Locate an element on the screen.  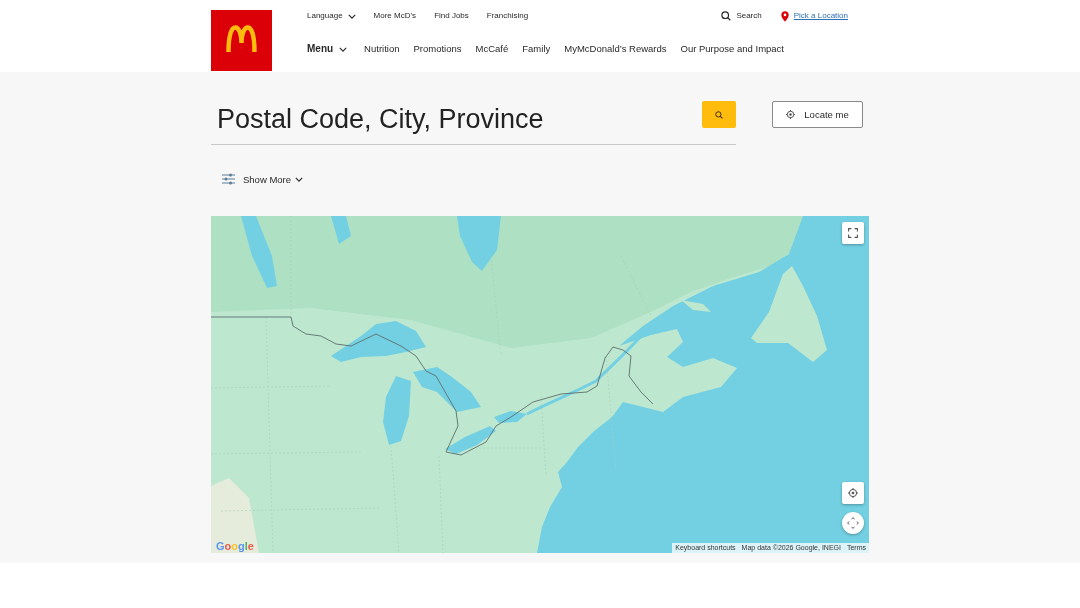
nav-link: Family is located at coordinates (536, 49).